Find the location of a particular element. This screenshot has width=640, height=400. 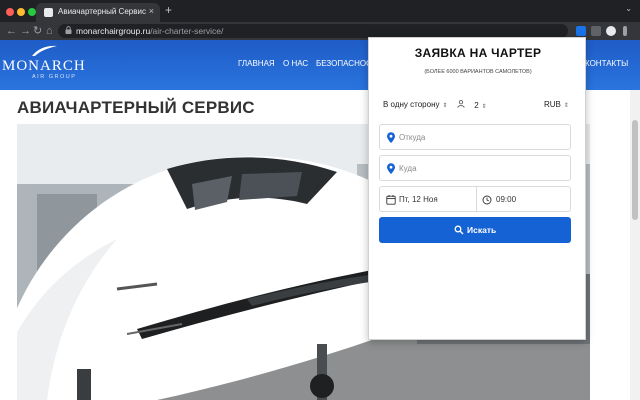

url-host: monarchairgroup.ru is located at coordinates (113, 31).